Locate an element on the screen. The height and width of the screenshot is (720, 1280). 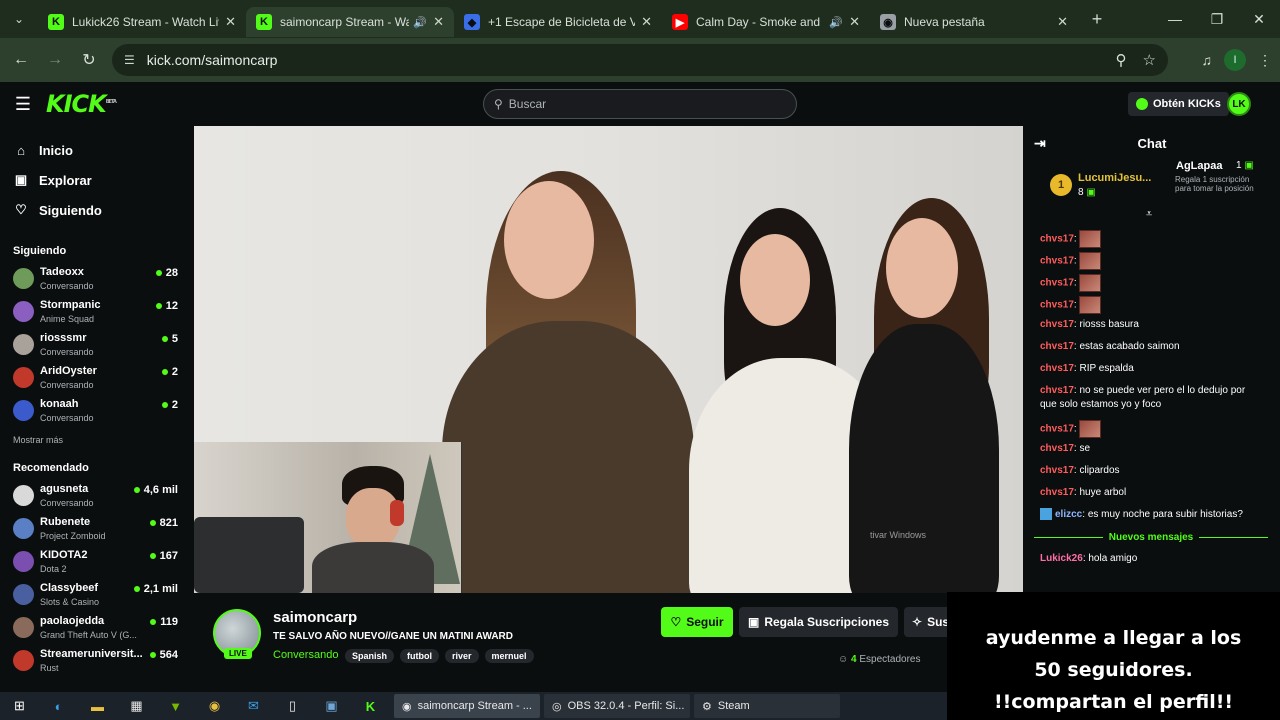
document-icon: ▯ is located at coordinates (292, 706).